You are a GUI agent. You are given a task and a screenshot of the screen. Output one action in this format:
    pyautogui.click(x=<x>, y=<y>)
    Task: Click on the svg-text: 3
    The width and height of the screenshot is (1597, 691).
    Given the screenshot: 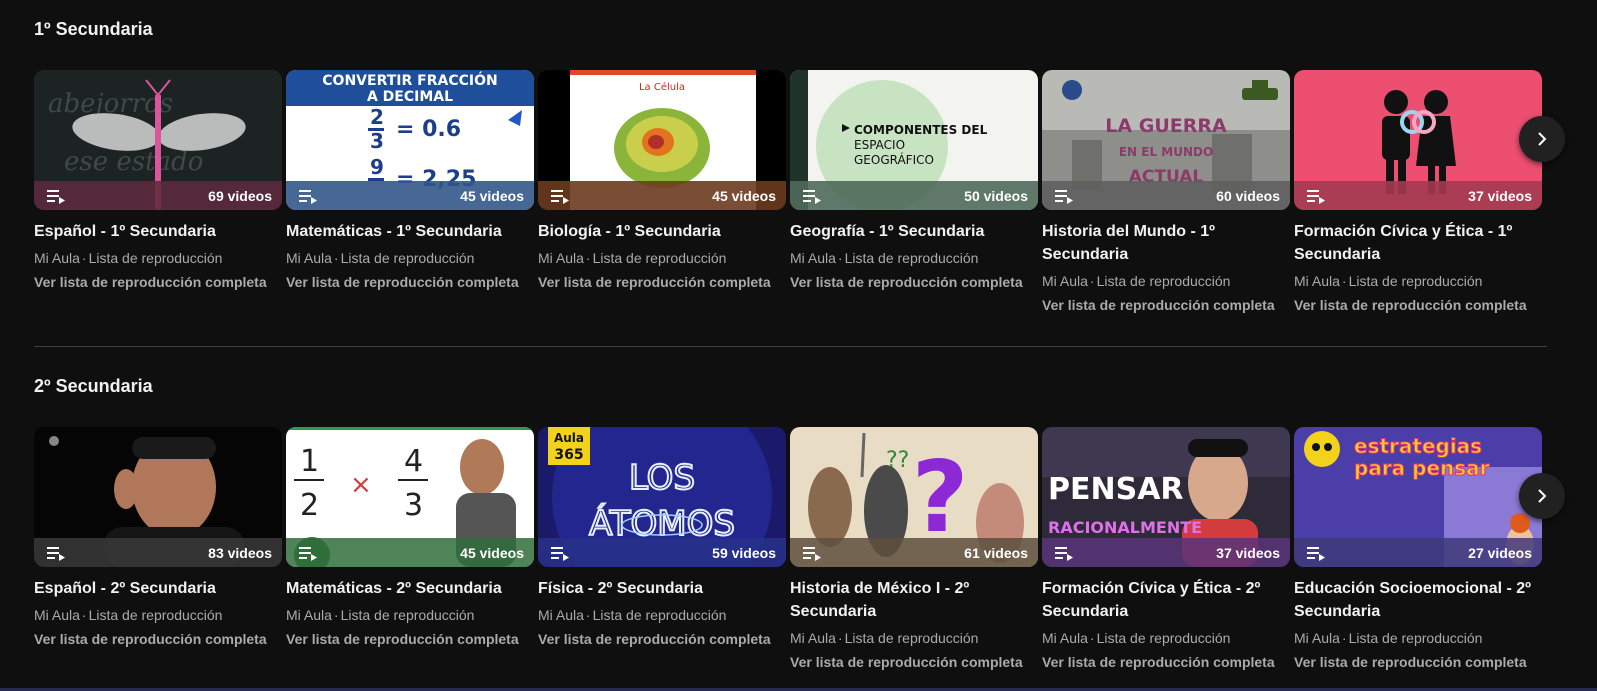 What is the action you would take?
    pyautogui.click(x=377, y=141)
    